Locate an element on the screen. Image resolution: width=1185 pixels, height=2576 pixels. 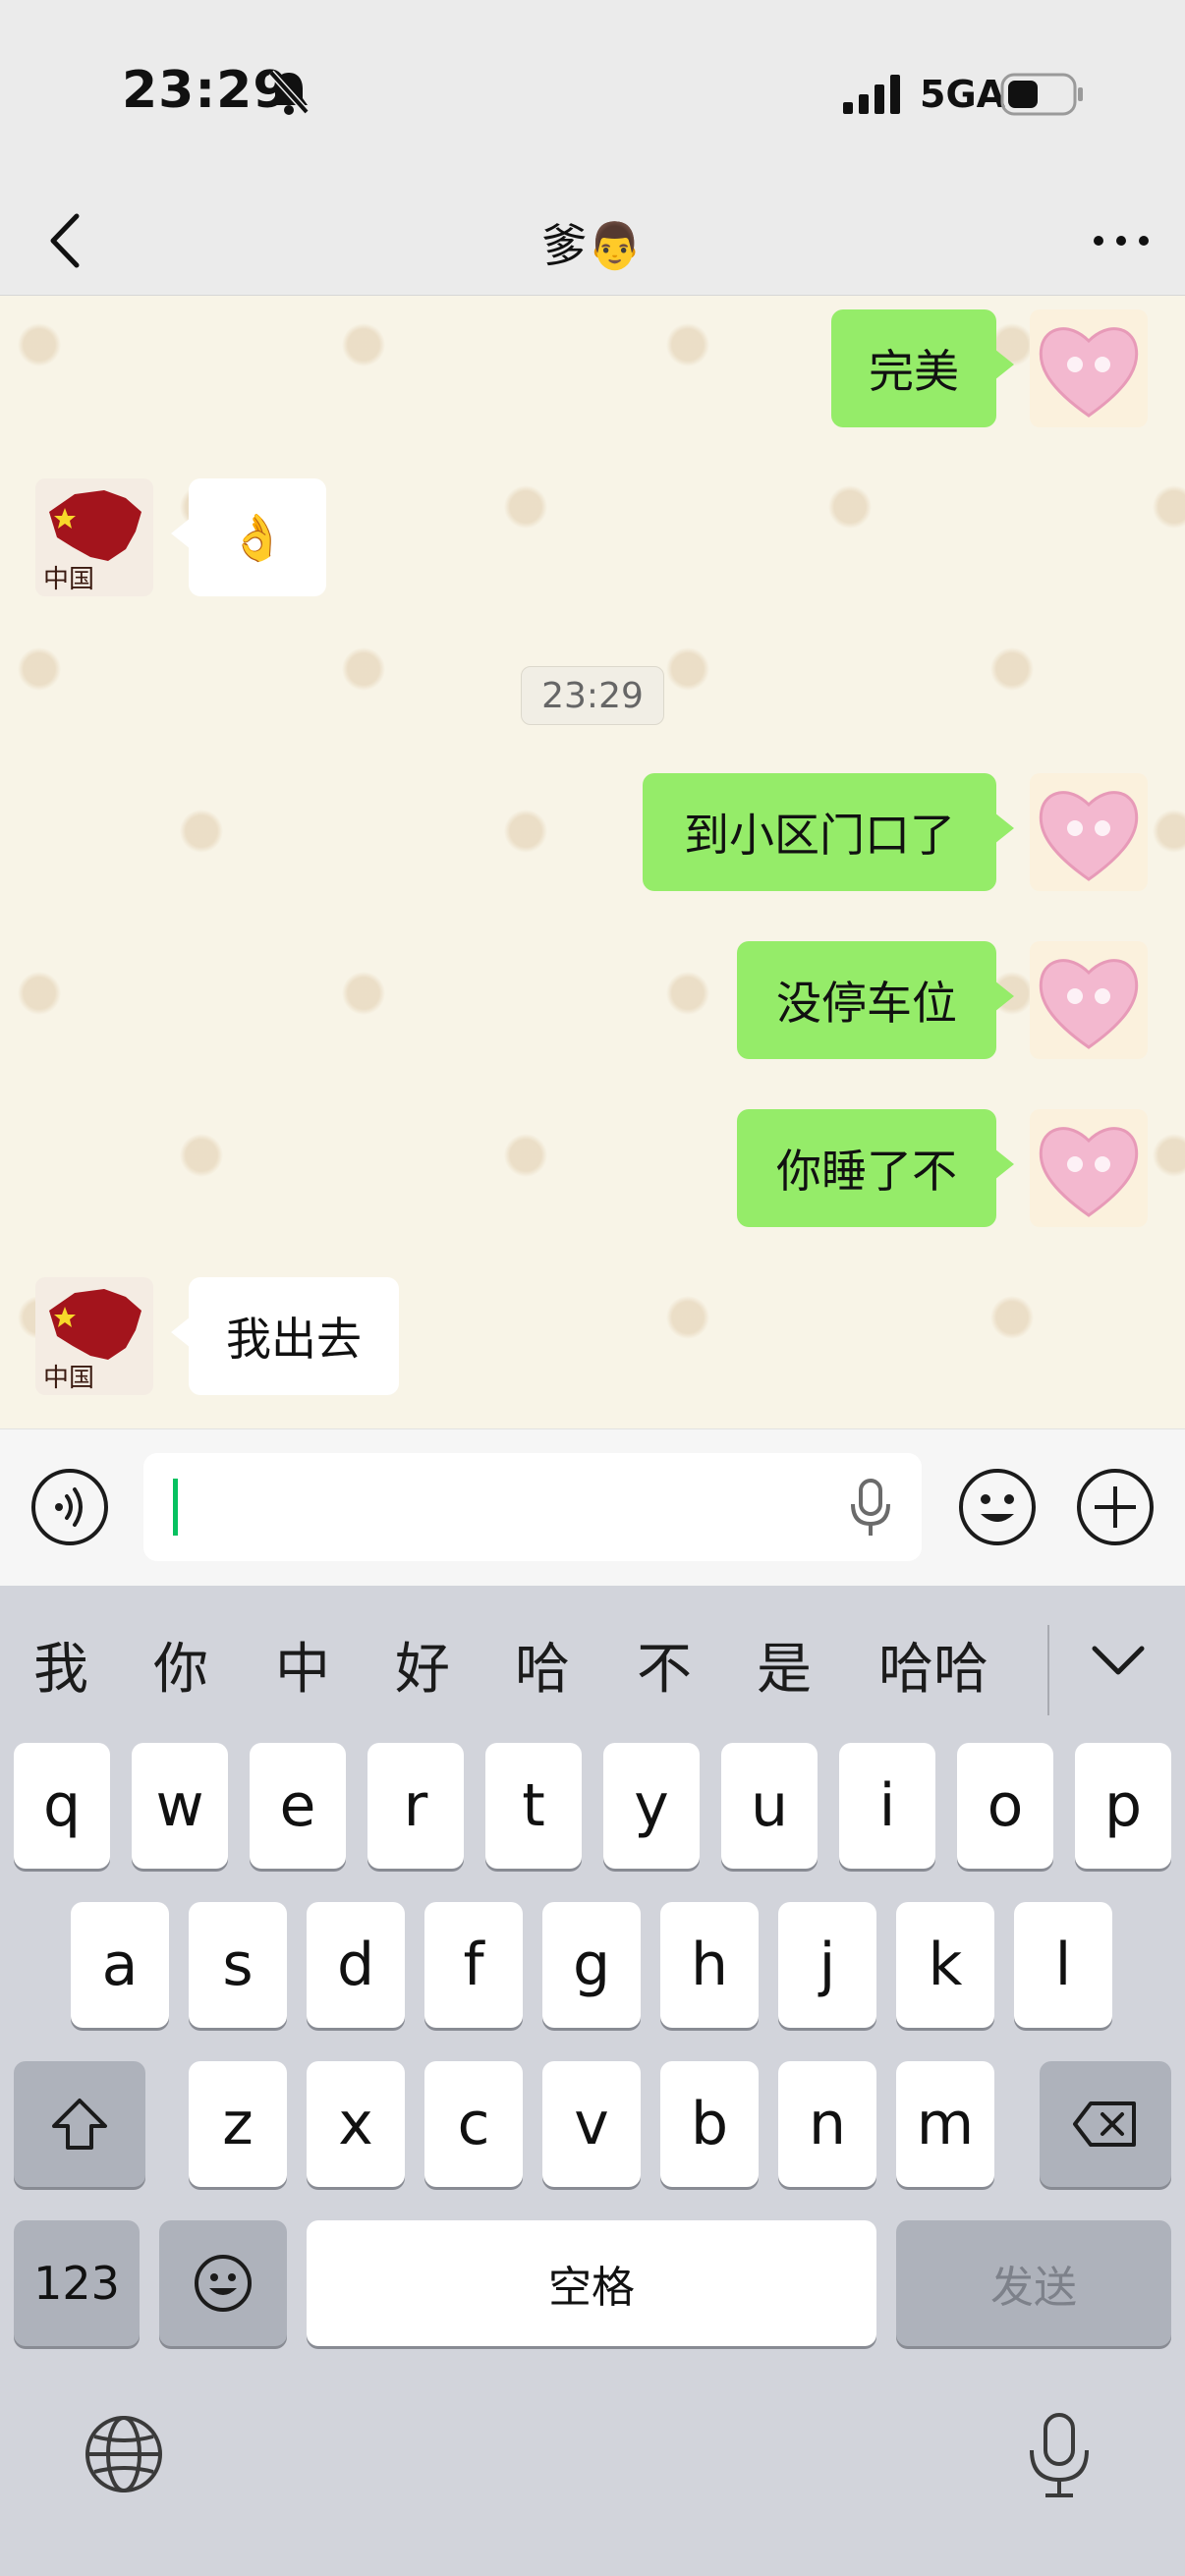
more-icon is located at coordinates (1122, 240).